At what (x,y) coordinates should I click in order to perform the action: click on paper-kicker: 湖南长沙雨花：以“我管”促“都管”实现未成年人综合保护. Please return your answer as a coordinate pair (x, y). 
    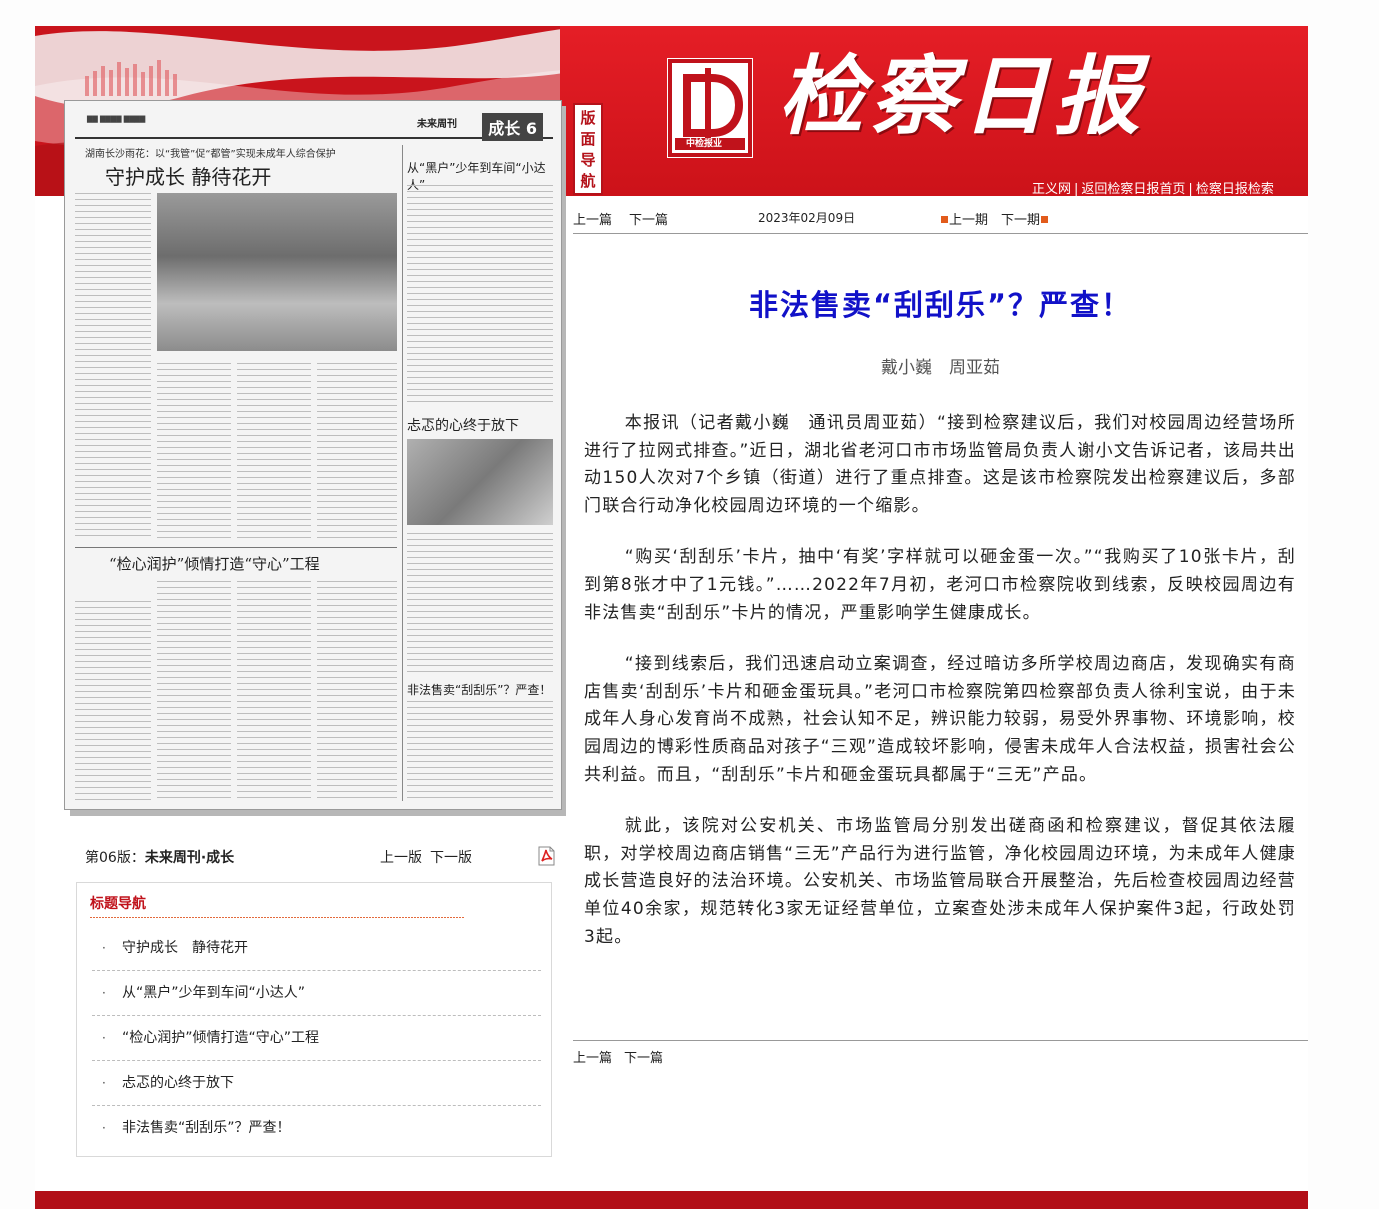
    Looking at the image, I should click on (210, 154).